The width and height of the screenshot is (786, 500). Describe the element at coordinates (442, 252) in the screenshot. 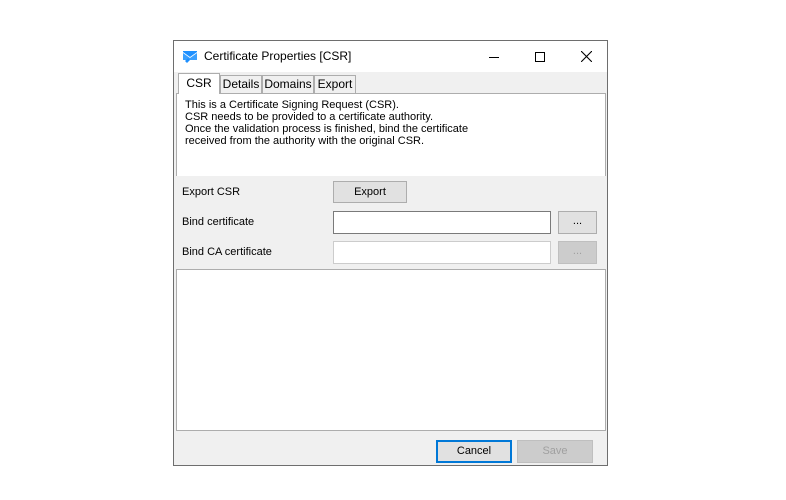

I see `bind-ca-certificate-field` at that location.